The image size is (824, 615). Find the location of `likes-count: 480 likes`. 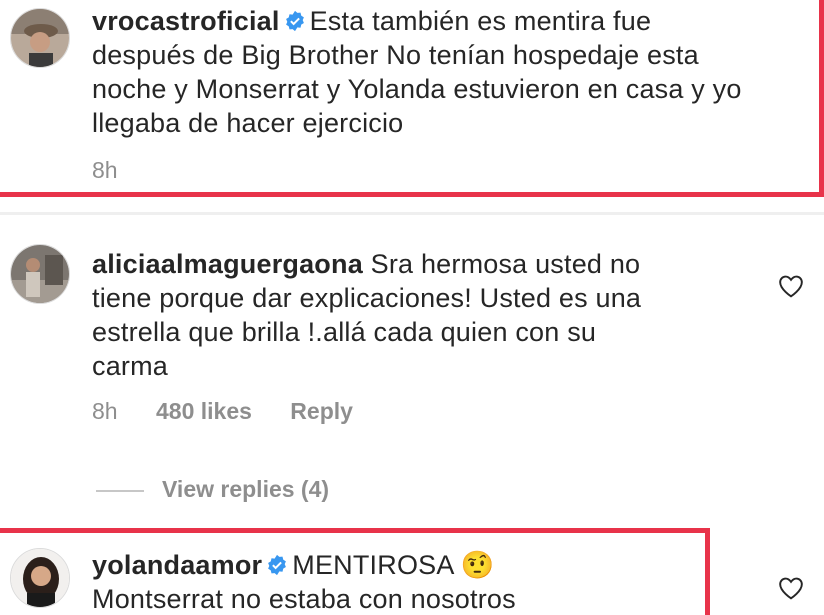

likes-count: 480 likes is located at coordinates (204, 411).